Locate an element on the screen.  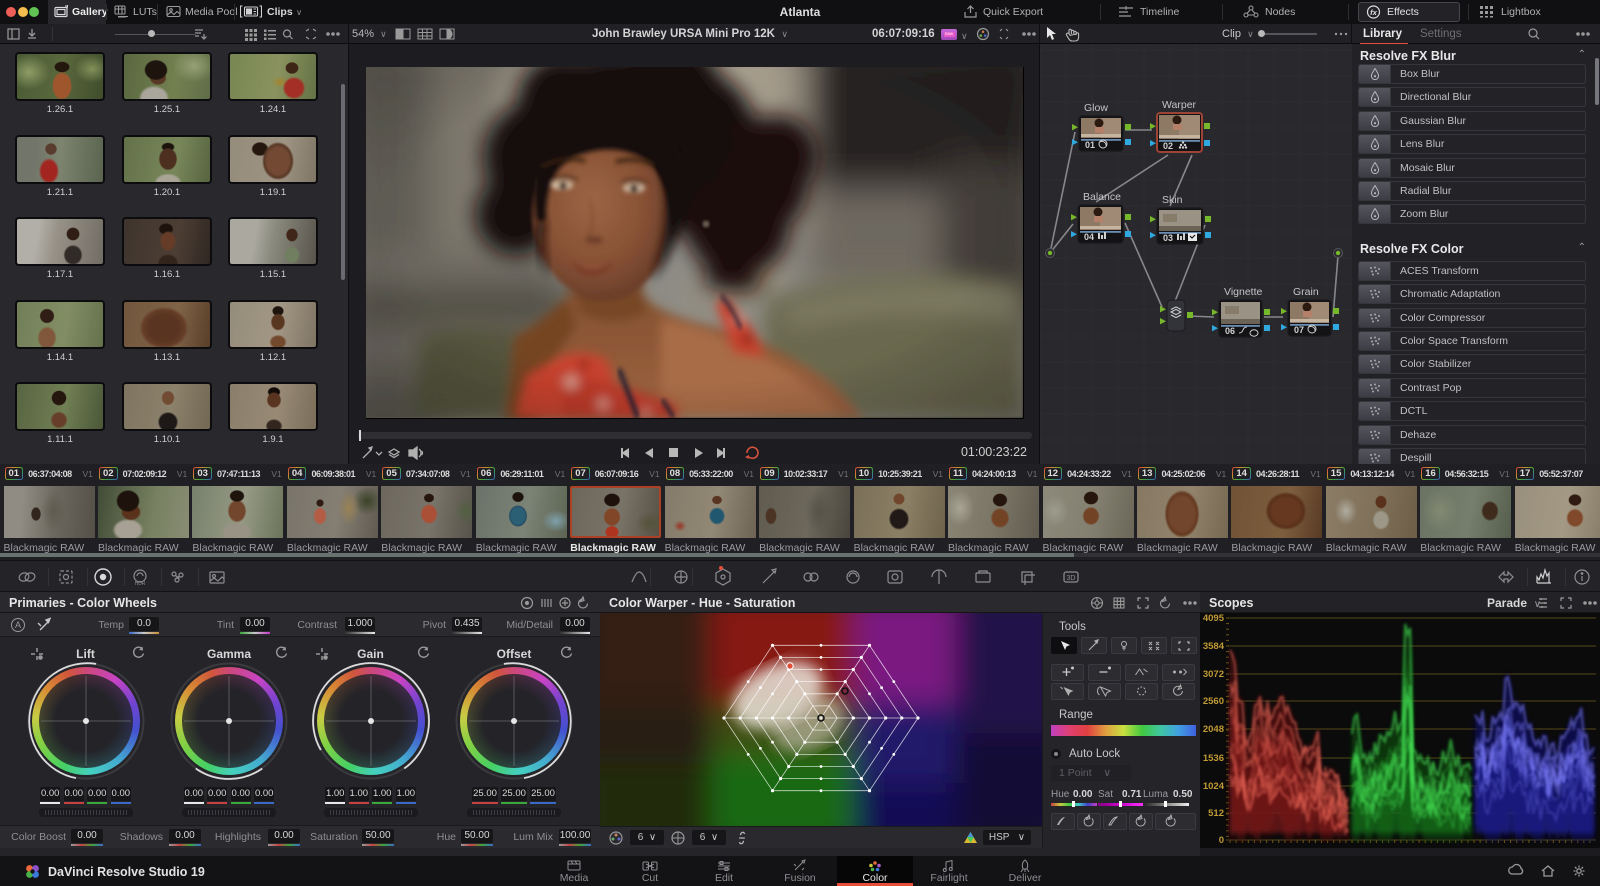
svg-text: 2560 is located at coordinates (1213, 701).